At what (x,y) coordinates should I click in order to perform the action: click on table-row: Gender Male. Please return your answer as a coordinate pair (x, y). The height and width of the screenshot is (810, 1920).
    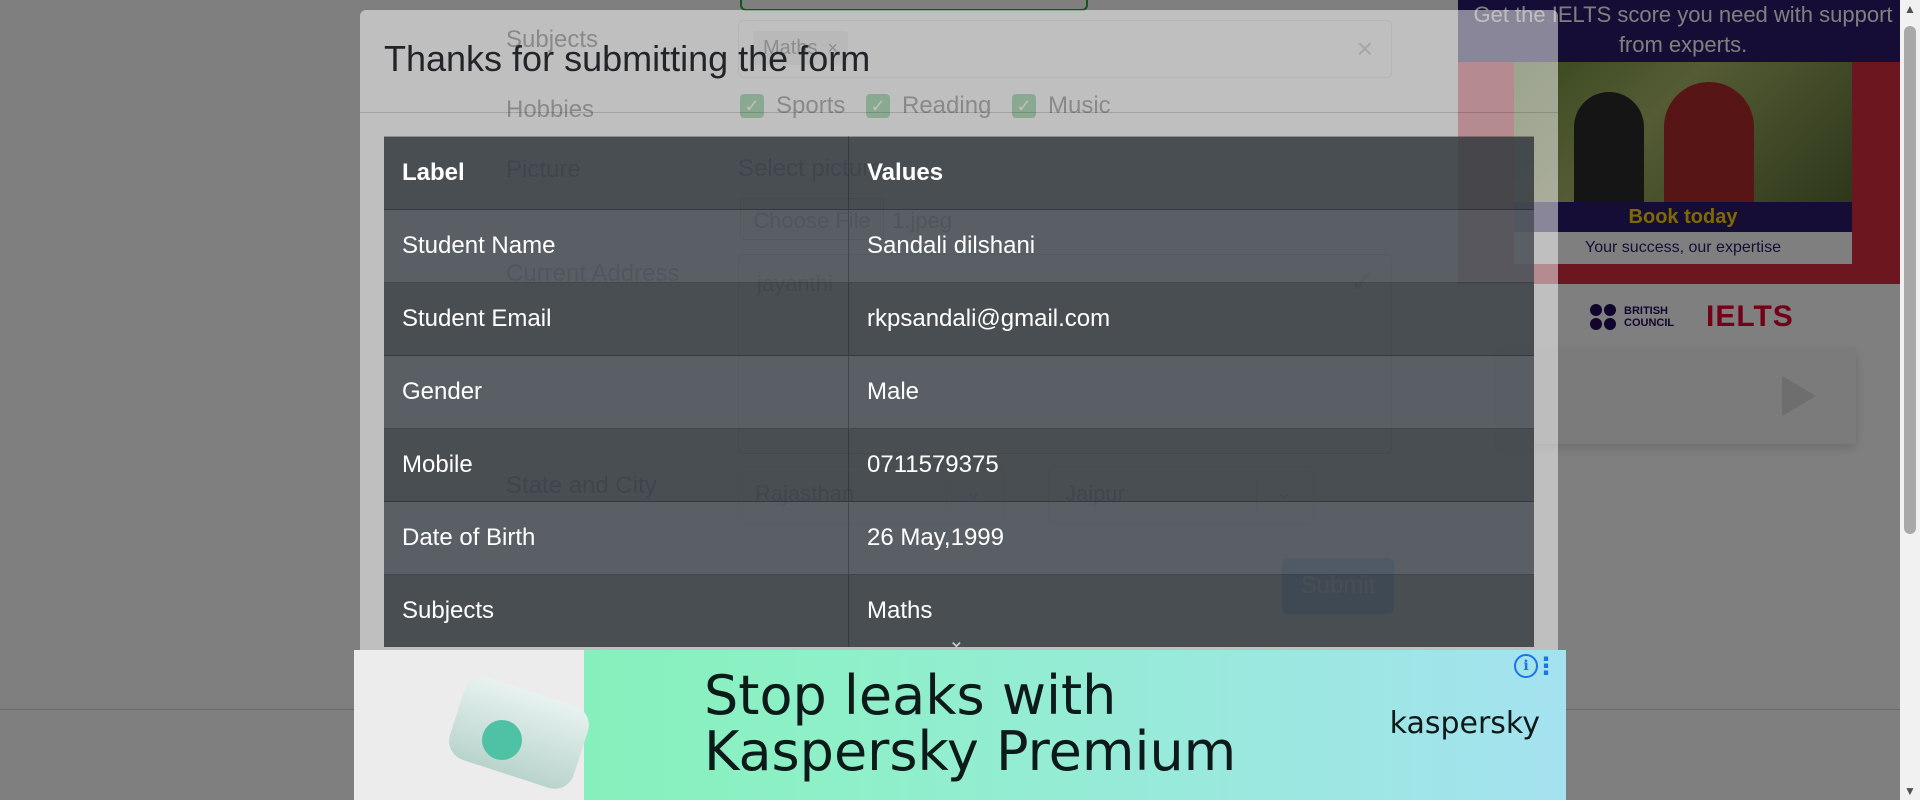
    Looking at the image, I should click on (959, 392).